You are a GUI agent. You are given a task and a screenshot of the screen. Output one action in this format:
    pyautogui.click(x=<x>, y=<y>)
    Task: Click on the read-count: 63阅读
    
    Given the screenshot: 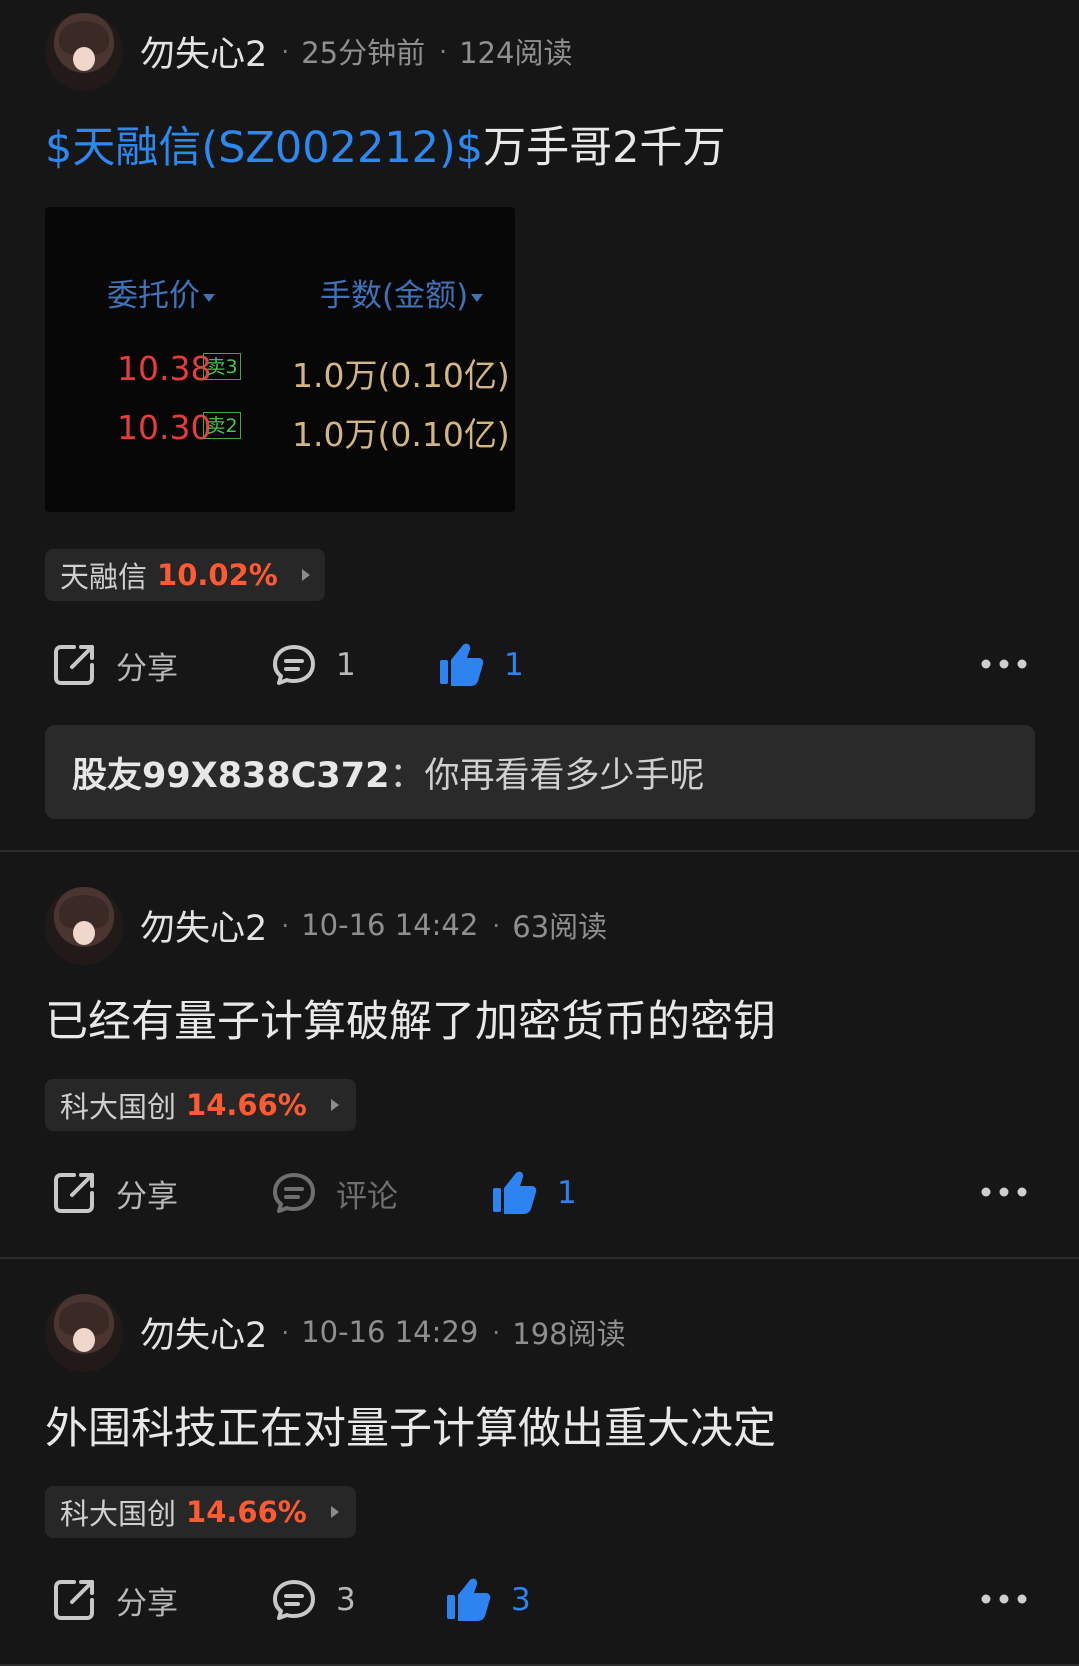 What is the action you would take?
    pyautogui.click(x=560, y=927)
    